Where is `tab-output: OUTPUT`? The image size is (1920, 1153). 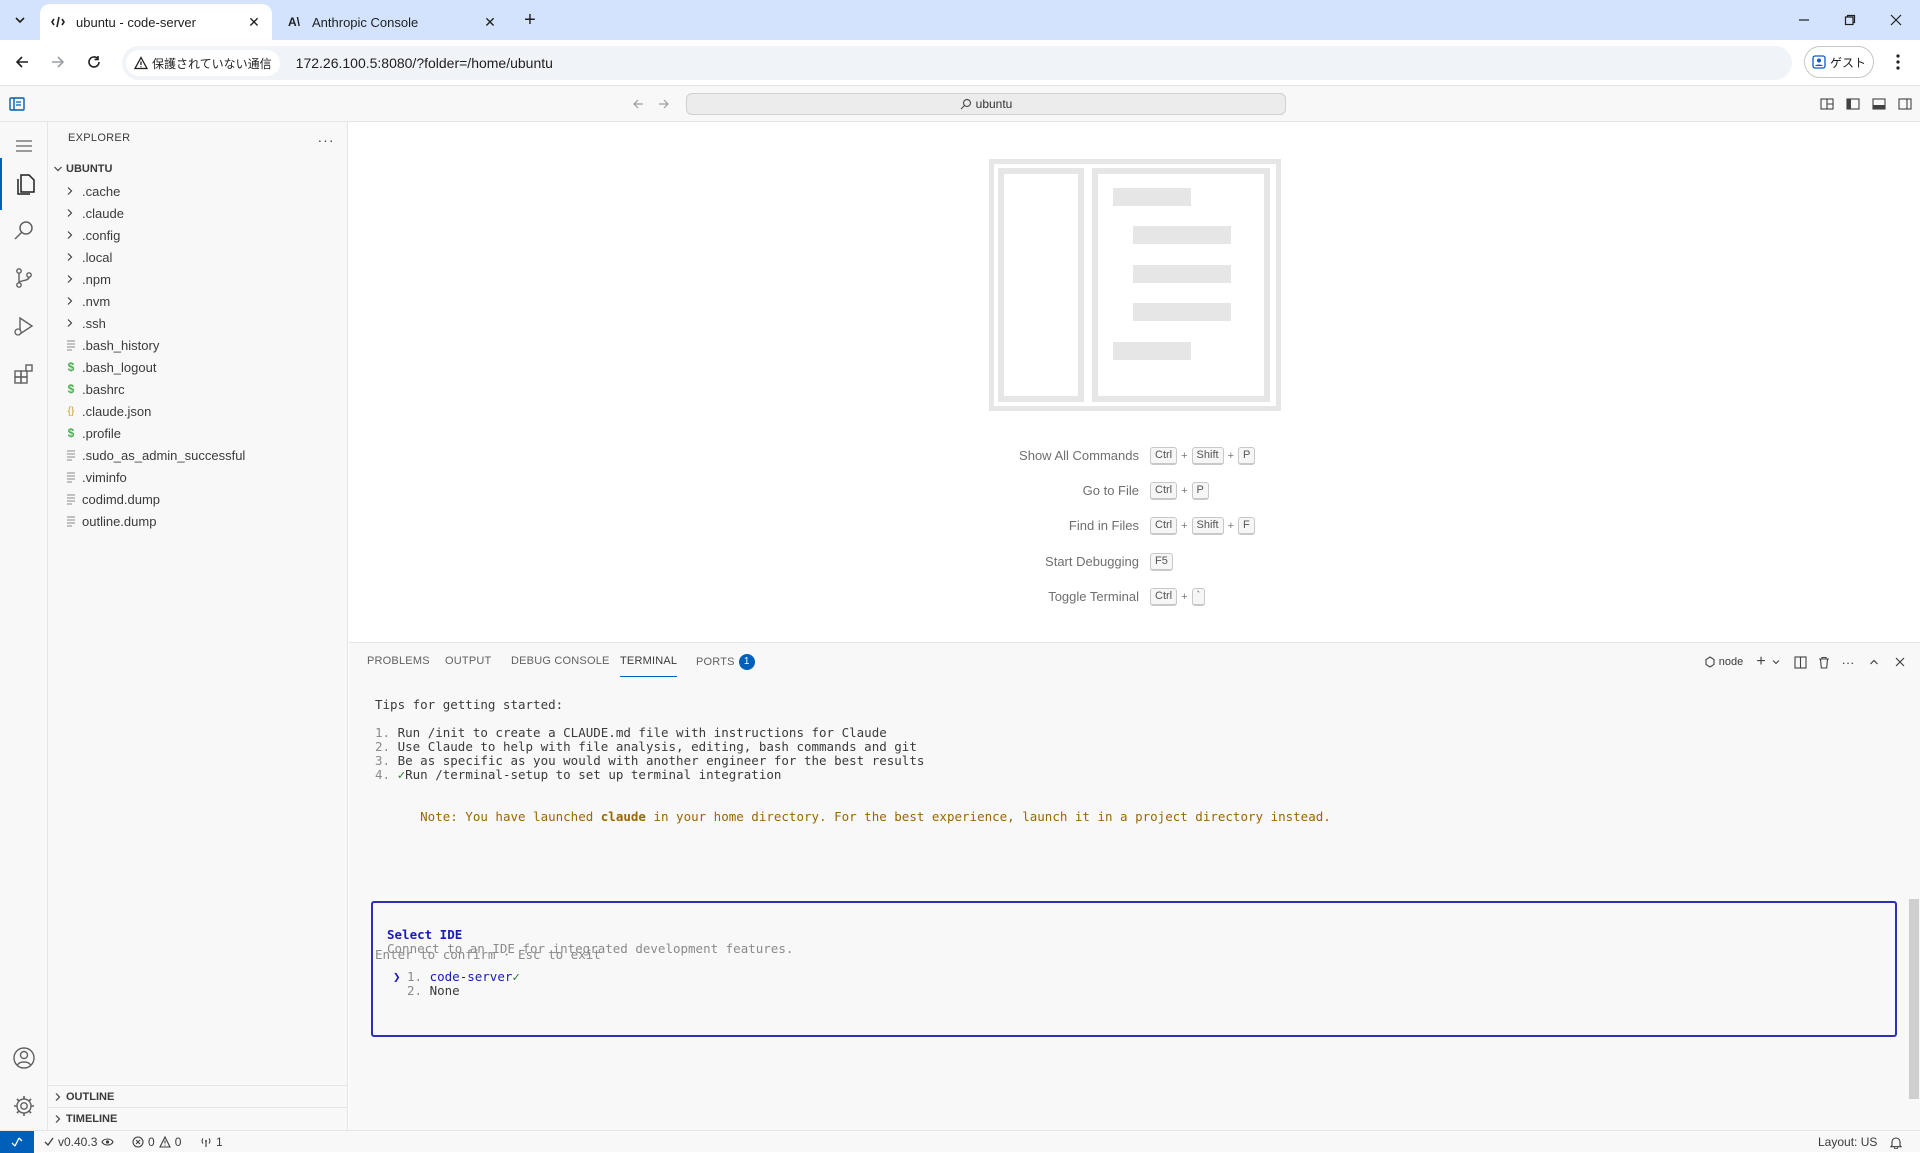
tab-output: OUTPUT is located at coordinates (468, 666).